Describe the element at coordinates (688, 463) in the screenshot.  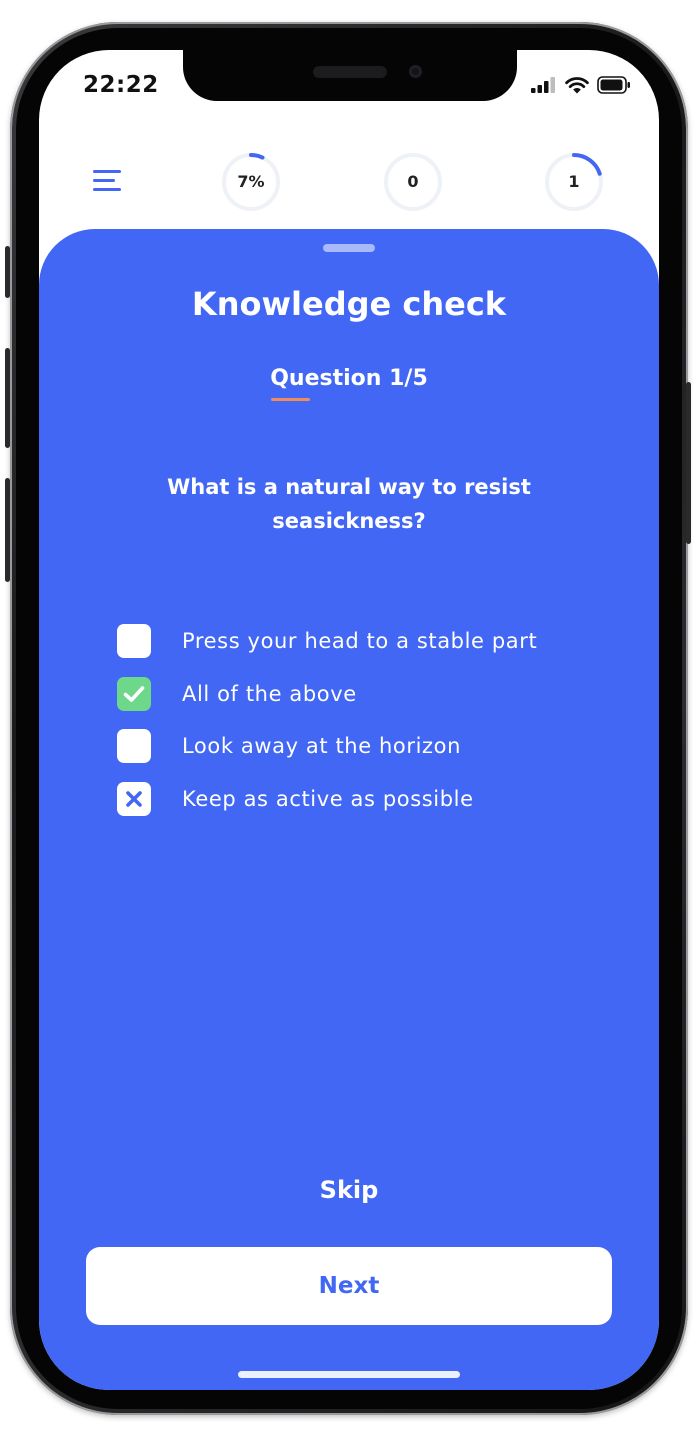
I see `power-button` at that location.